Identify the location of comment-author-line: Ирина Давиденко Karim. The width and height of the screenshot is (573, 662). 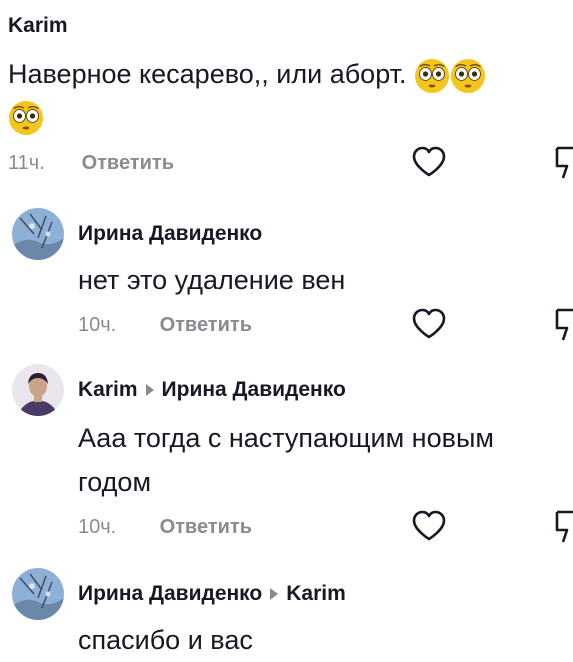
(212, 594).